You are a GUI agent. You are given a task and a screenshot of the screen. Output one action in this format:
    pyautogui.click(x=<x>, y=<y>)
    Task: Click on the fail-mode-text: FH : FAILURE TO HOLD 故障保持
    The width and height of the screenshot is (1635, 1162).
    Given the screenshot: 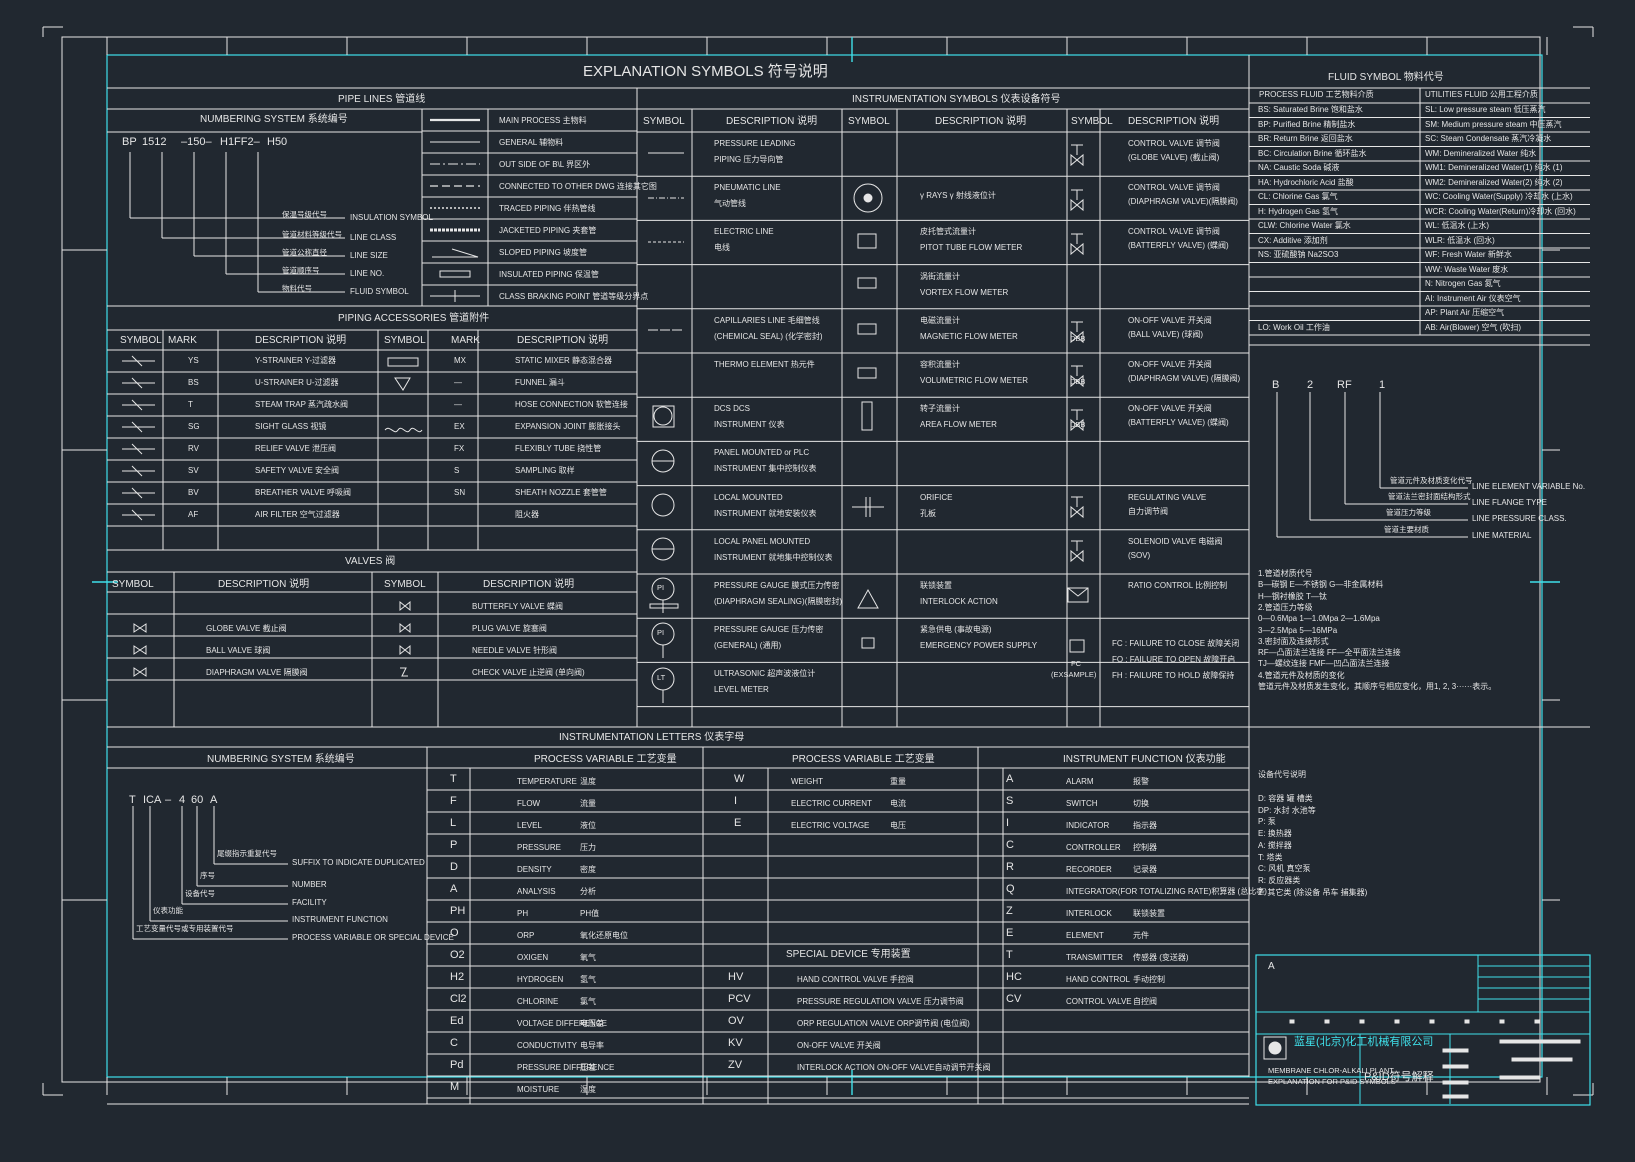 What is the action you would take?
    pyautogui.click(x=1173, y=675)
    